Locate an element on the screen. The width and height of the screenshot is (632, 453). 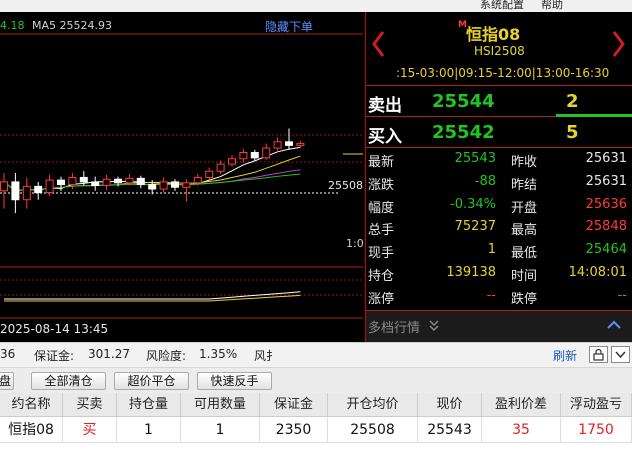
table-cell: 25543 is located at coordinates (450, 430).